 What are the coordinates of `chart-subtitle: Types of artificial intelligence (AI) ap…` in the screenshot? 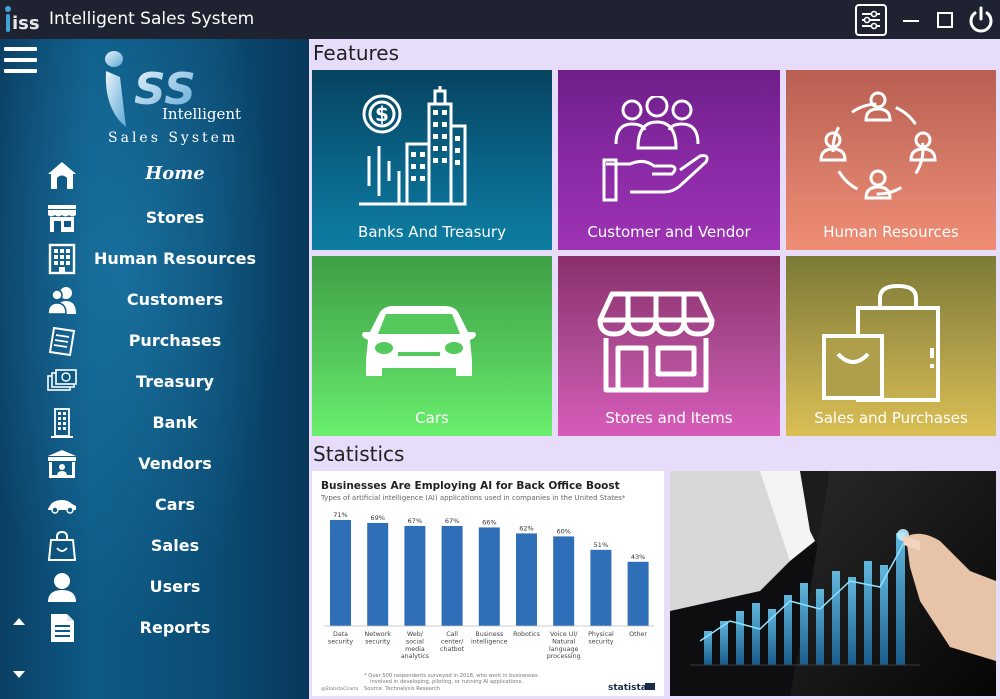 It's located at (473, 498).